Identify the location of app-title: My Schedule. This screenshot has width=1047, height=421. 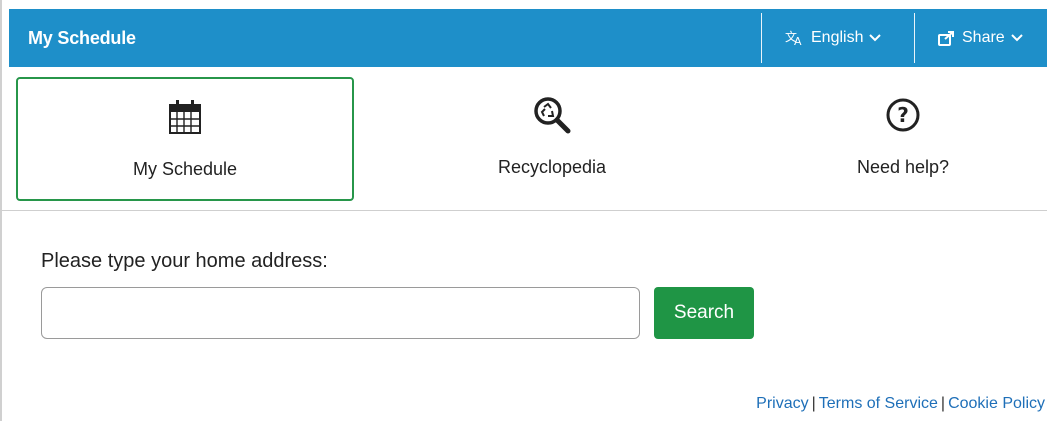
(82, 38).